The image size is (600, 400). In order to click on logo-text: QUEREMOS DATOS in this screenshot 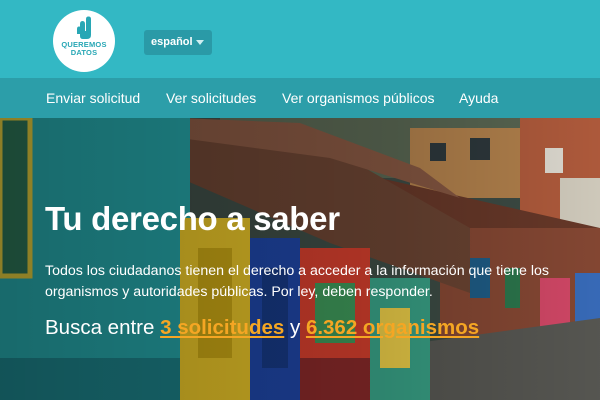, I will do `click(84, 49)`.